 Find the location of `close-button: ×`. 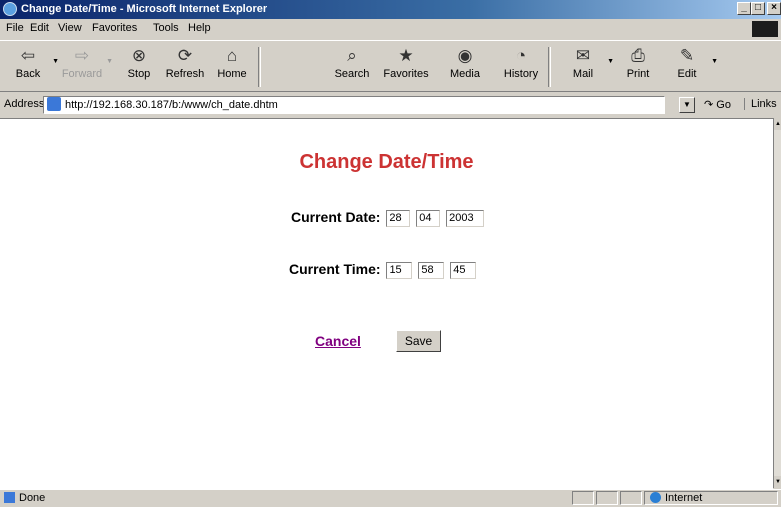

close-button: × is located at coordinates (774, 8).